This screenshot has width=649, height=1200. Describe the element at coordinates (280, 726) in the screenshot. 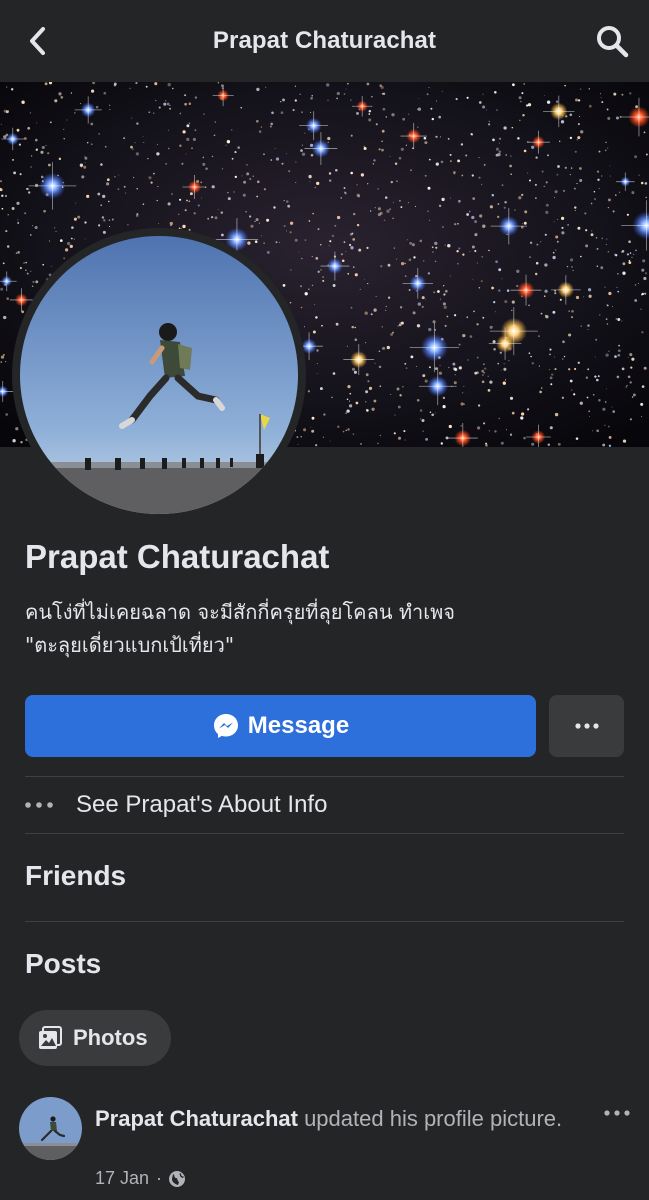

I see `message-button: Message` at that location.